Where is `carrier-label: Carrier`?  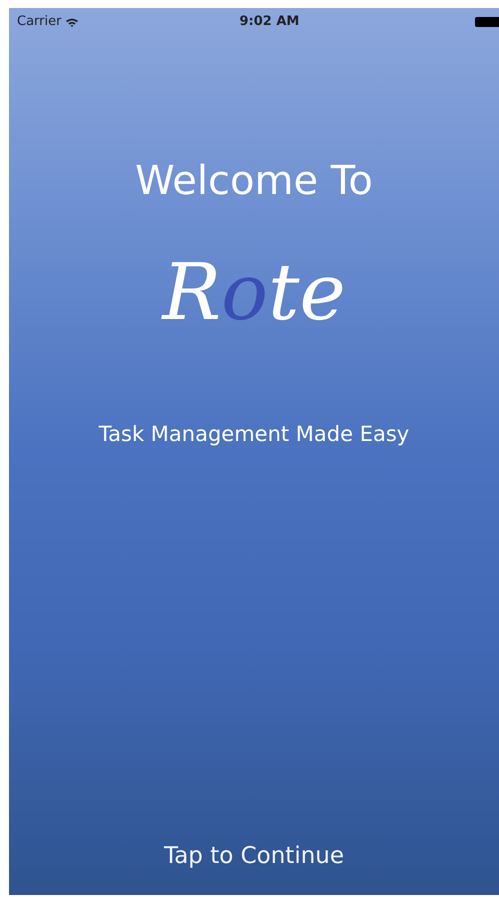
carrier-label: Carrier is located at coordinates (39, 22).